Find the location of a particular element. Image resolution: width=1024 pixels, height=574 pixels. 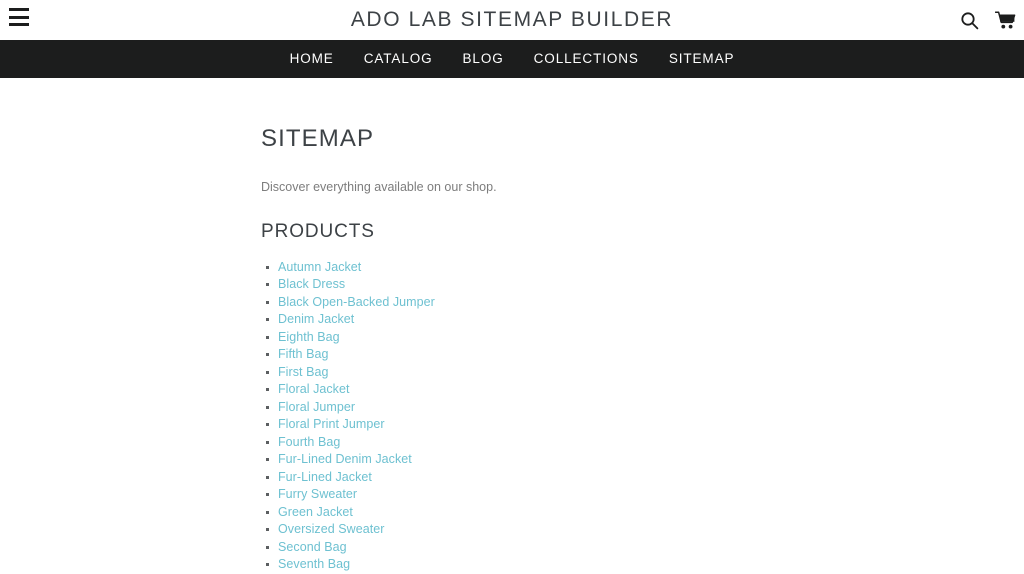

nav-item-collections: COLLECTIONS is located at coordinates (586, 59).